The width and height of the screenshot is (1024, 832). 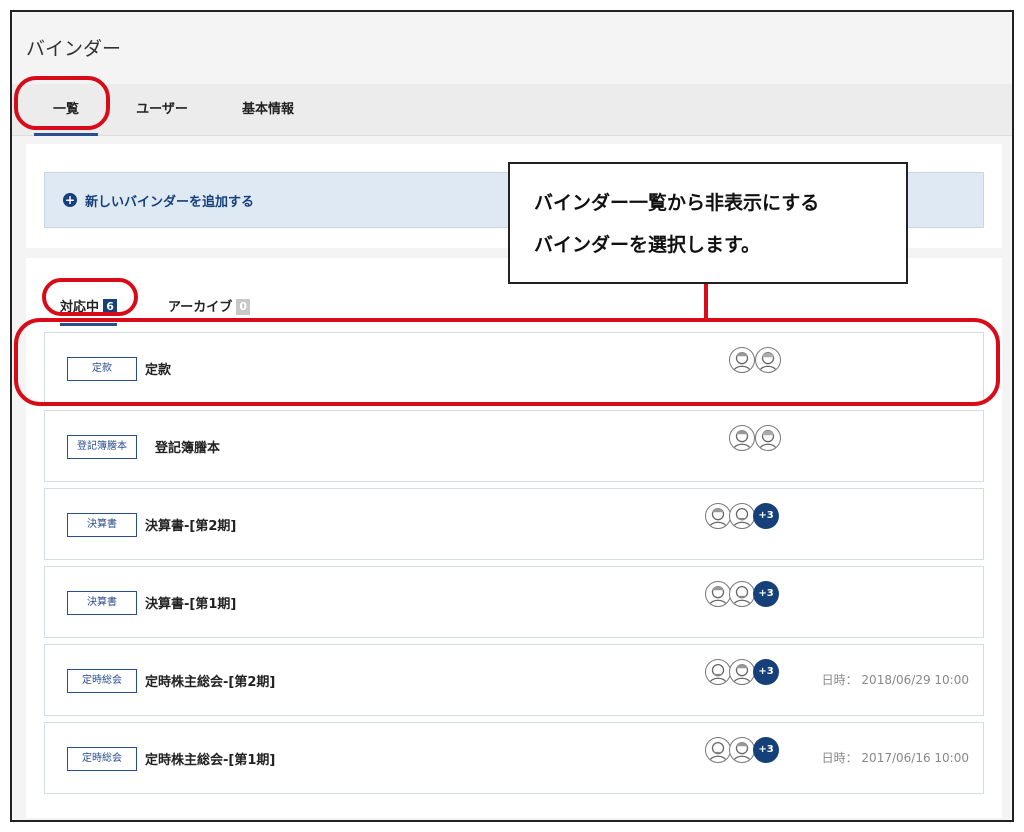 I want to click on callout-line-2: バインダーを選択します。, so click(x=647, y=245).